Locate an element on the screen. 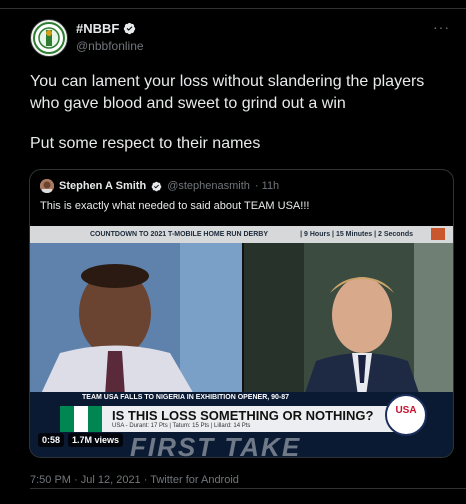  video-left-panel is located at coordinates (136, 319).